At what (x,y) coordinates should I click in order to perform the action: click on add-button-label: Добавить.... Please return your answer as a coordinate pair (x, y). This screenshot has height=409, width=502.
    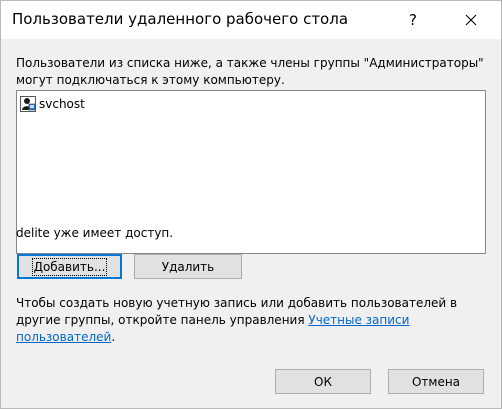
    Looking at the image, I should click on (69, 266).